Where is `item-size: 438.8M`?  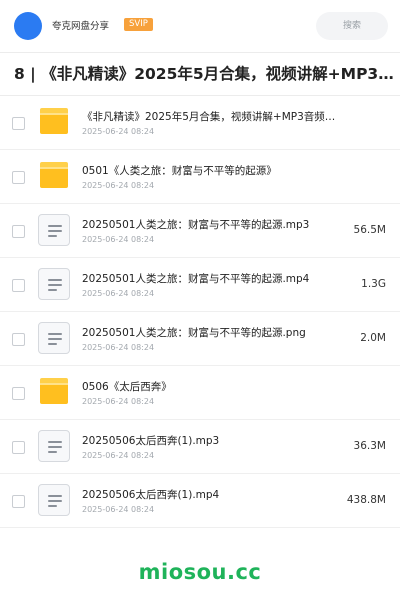 item-size: 438.8M is located at coordinates (366, 500).